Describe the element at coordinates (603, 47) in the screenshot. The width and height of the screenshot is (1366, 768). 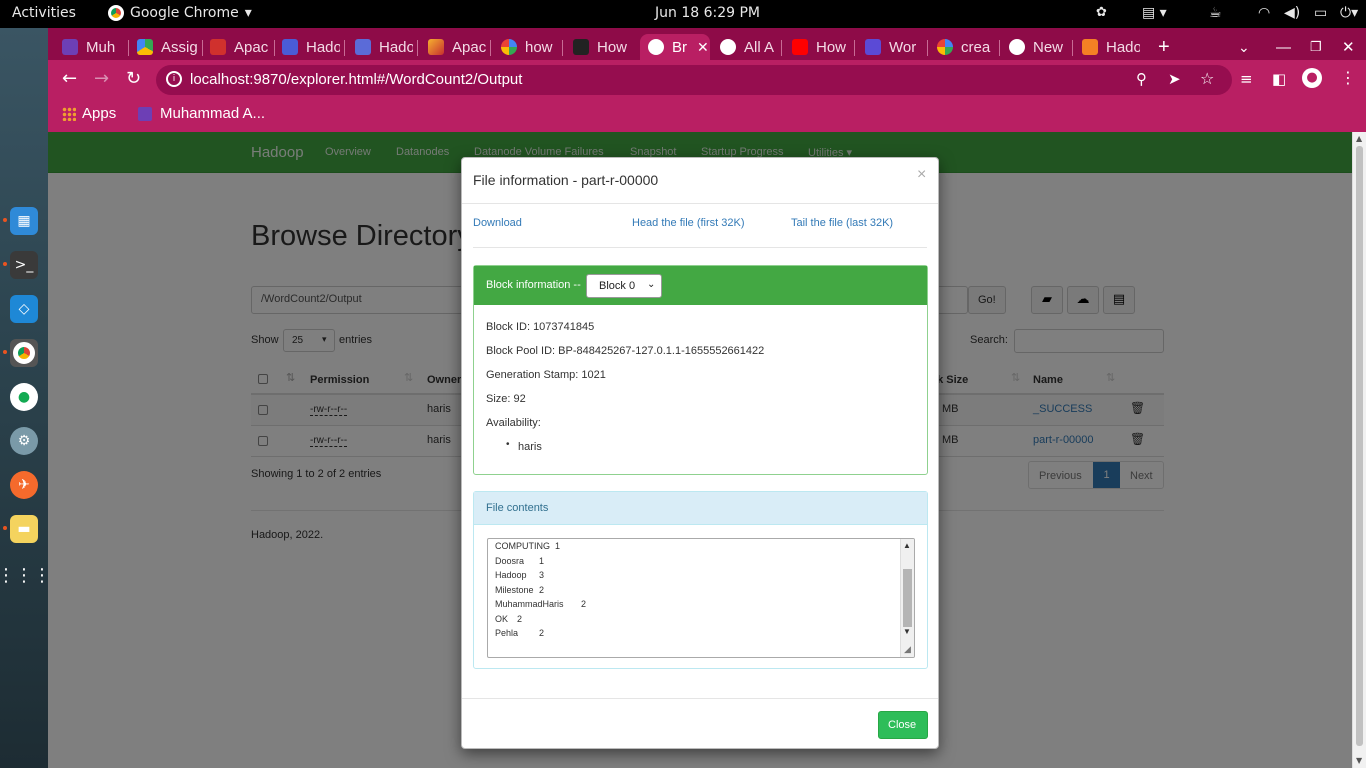
I see `tab-7: How` at that location.